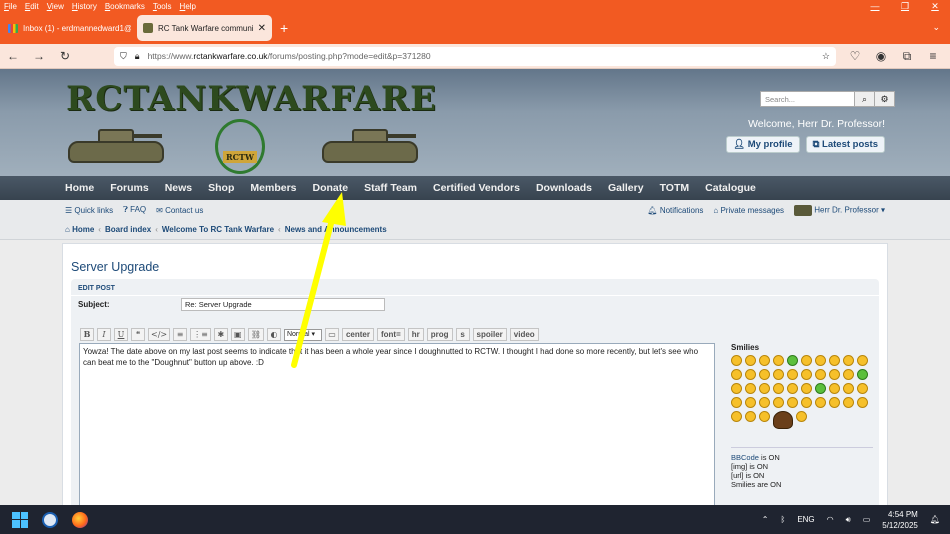 The height and width of the screenshot is (534, 950). What do you see at coordinates (10, 6) in the screenshot?
I see `menu-file: File` at bounding box center [10, 6].